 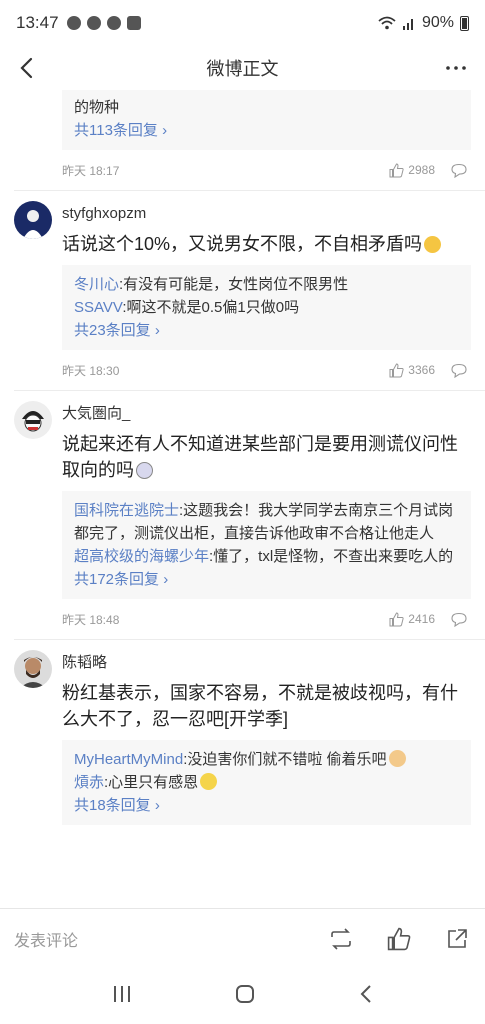 I want to click on more-dots-icon, so click(x=456, y=68).